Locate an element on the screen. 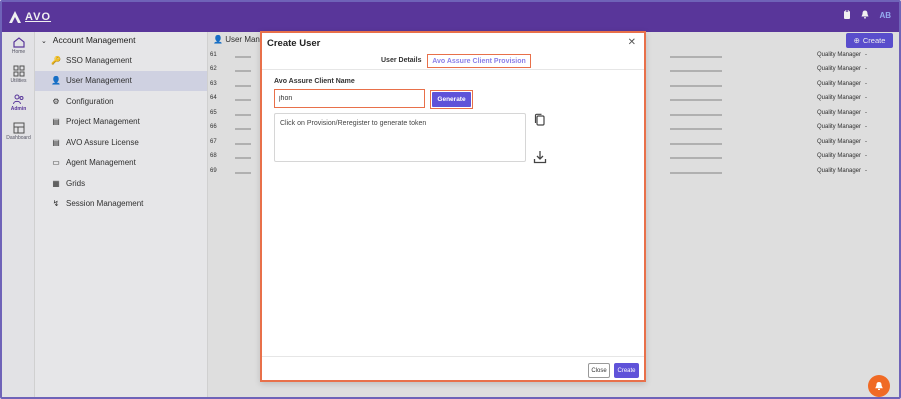 The height and width of the screenshot is (399, 901). generate-button-wrapper: Generate is located at coordinates (451, 99).